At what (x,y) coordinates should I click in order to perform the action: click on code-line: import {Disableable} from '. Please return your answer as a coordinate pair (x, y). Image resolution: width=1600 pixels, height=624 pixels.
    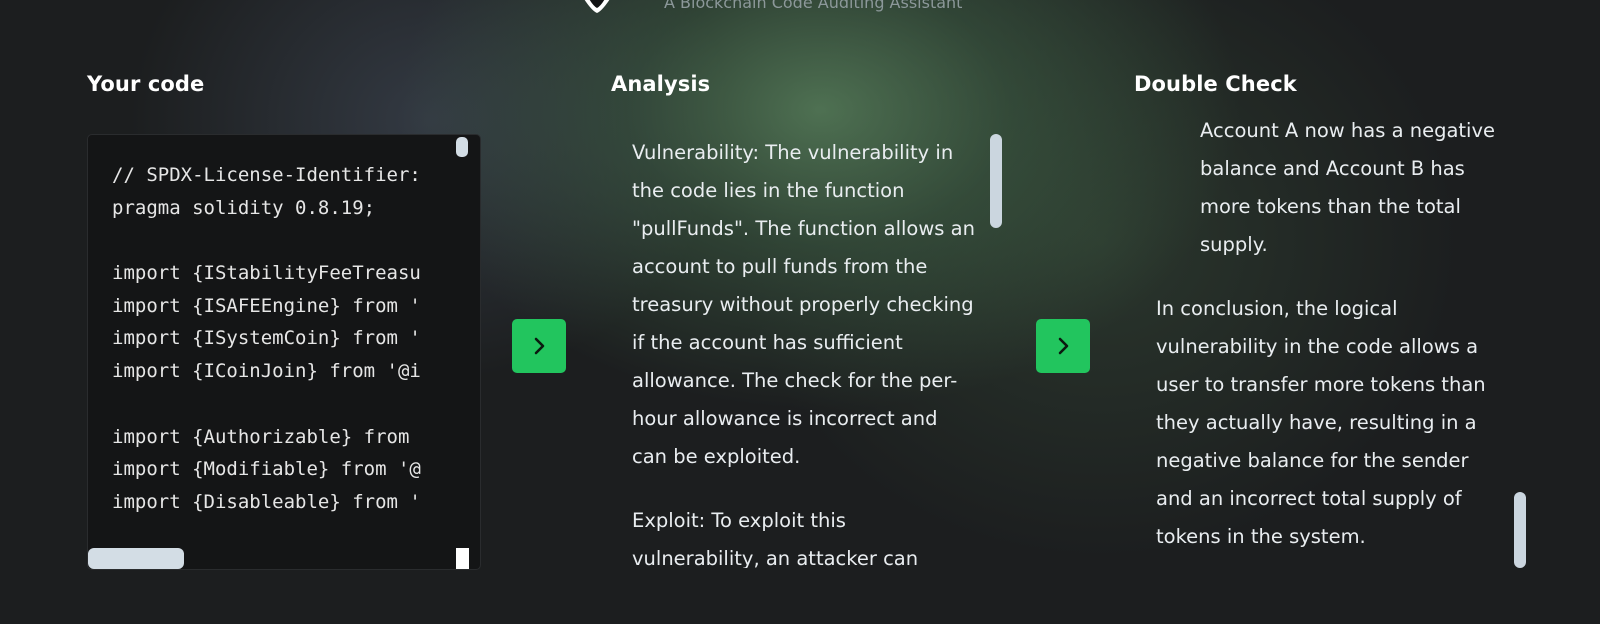
    Looking at the image, I should click on (266, 501).